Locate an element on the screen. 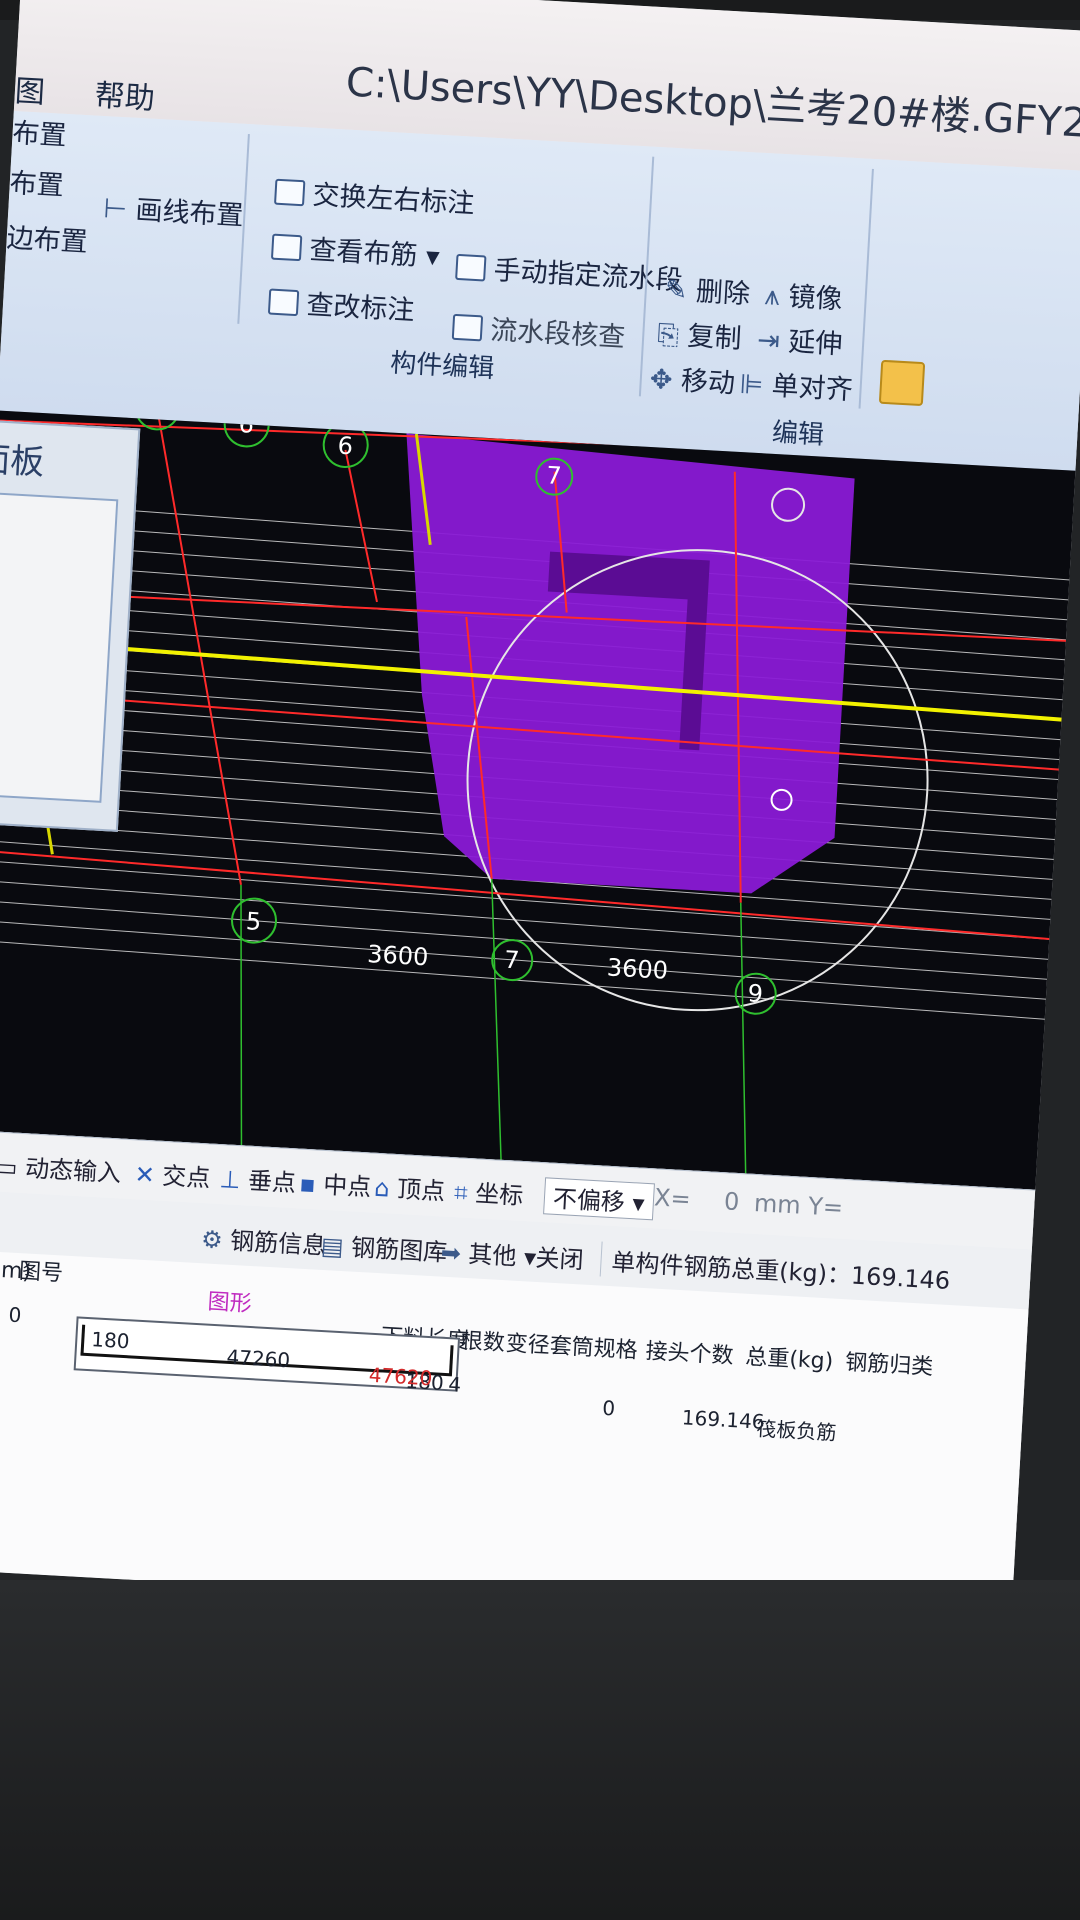  cell-joints: 0 is located at coordinates (608, 1408).